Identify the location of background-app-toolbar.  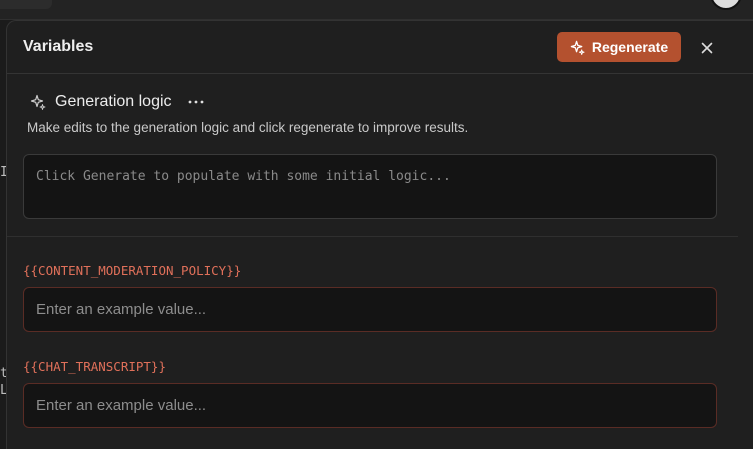
(376, 10).